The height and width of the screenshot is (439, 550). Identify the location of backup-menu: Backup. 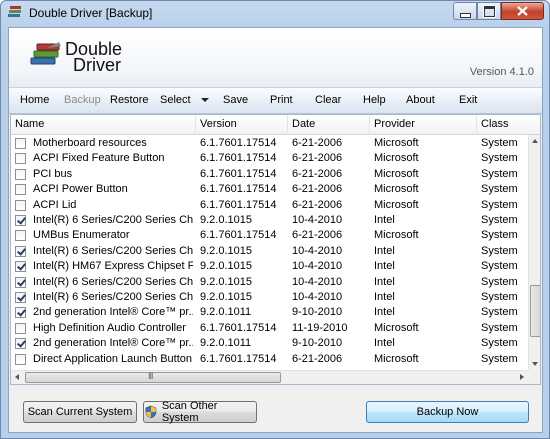
(82, 100).